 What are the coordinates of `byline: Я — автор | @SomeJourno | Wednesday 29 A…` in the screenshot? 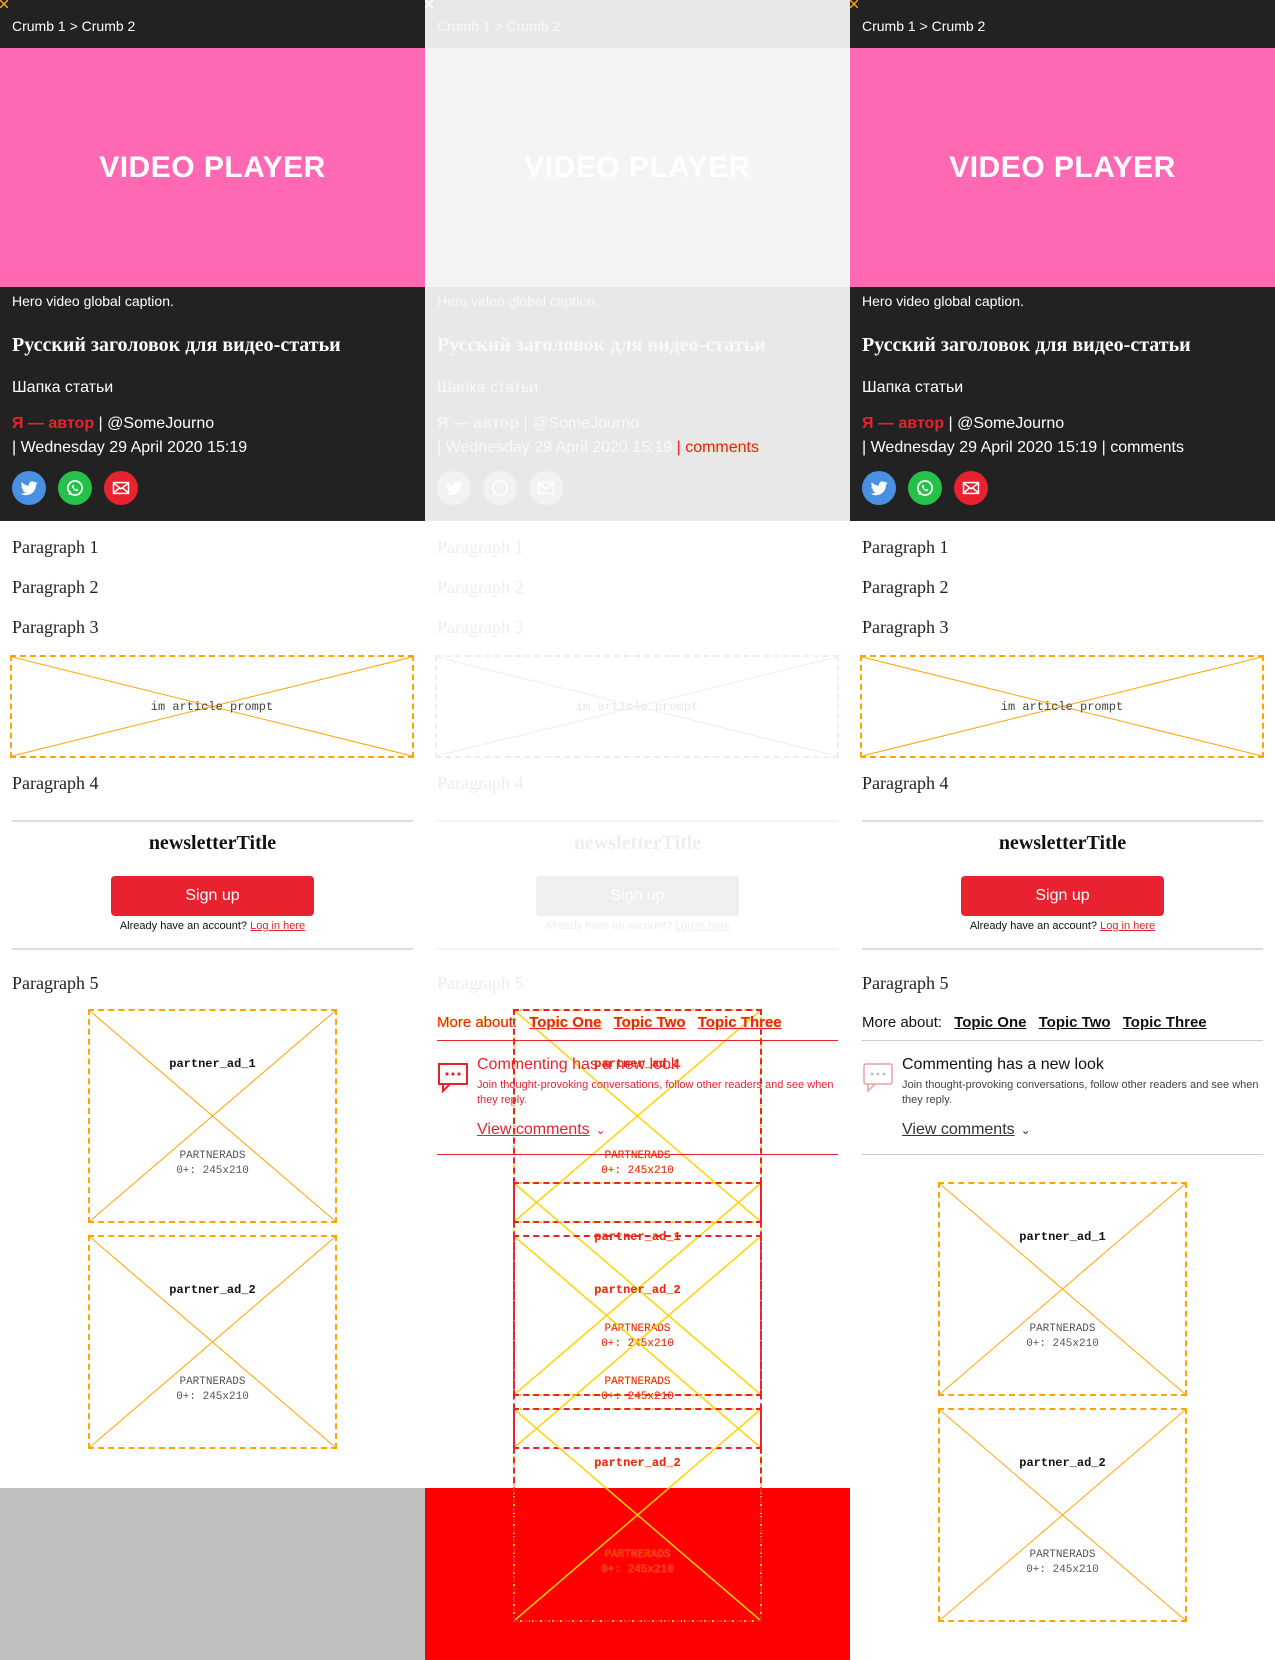 It's located at (1067, 436).